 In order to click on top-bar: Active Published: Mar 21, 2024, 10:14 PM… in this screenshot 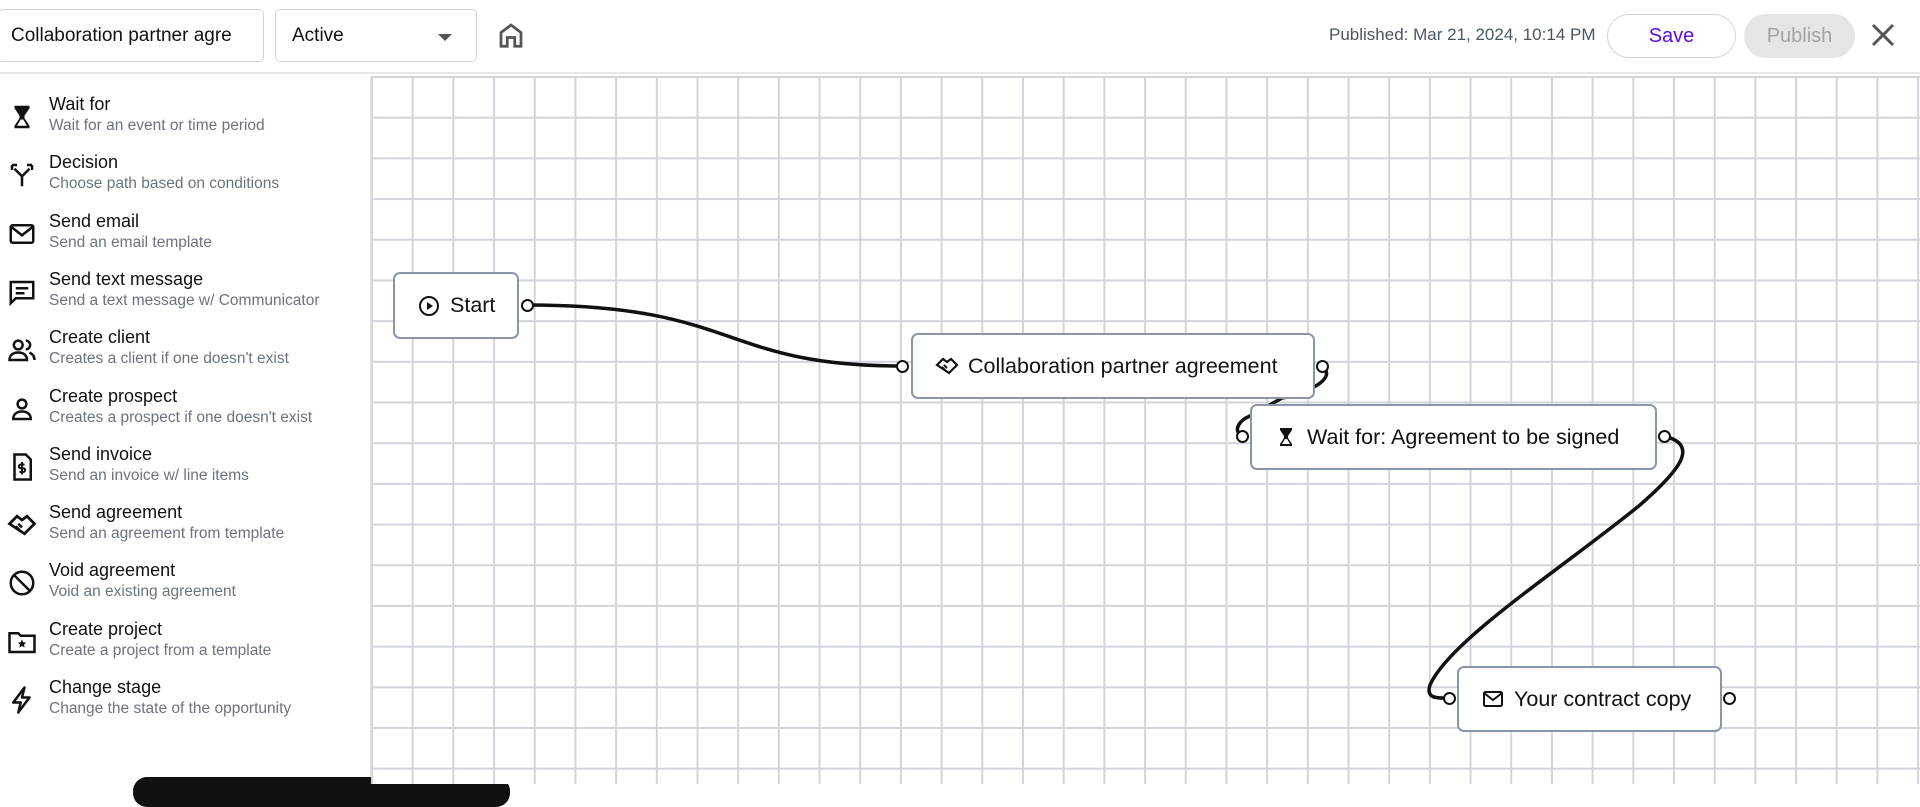, I will do `click(960, 37)`.